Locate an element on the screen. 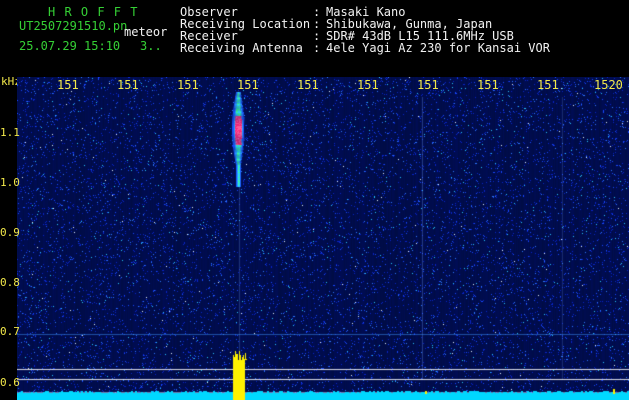  antenna-colon: : is located at coordinates (317, 48).